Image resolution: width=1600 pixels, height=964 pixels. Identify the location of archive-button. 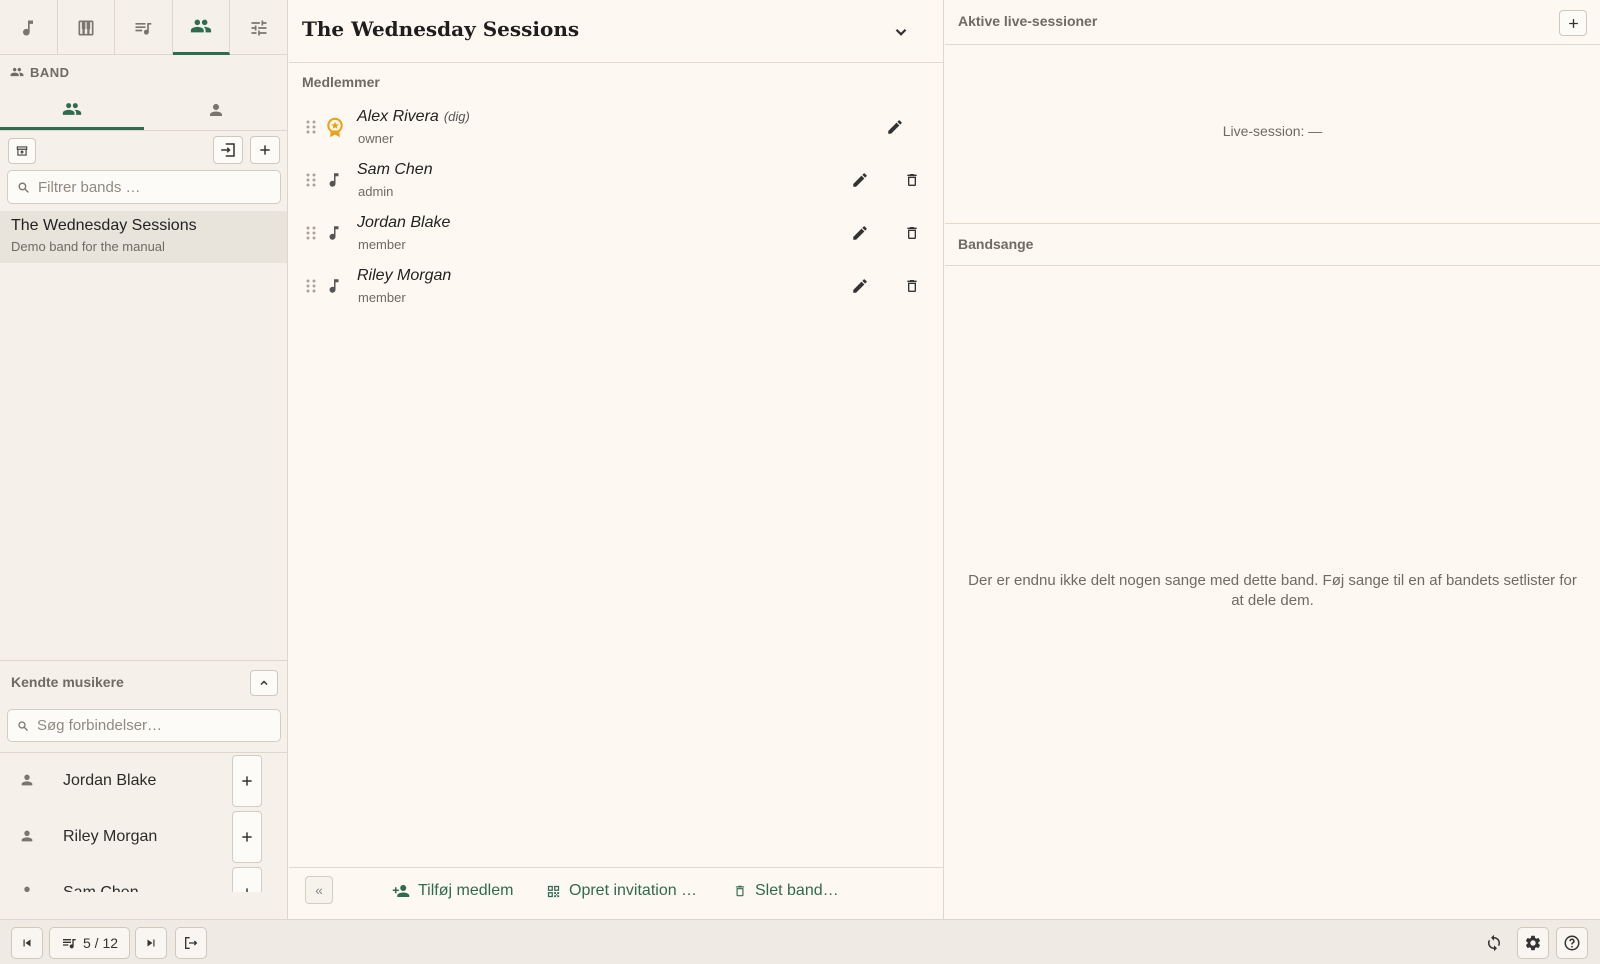
(22, 151).